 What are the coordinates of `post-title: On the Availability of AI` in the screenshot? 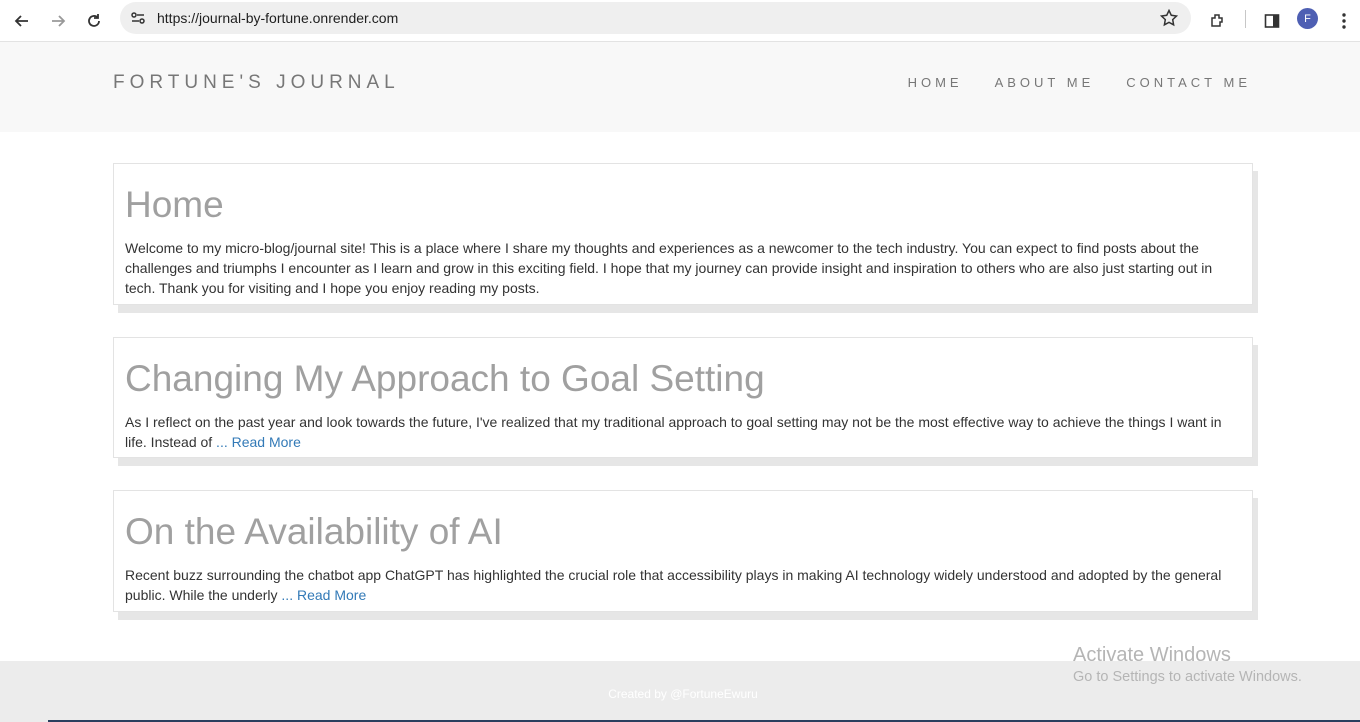 It's located at (314, 531).